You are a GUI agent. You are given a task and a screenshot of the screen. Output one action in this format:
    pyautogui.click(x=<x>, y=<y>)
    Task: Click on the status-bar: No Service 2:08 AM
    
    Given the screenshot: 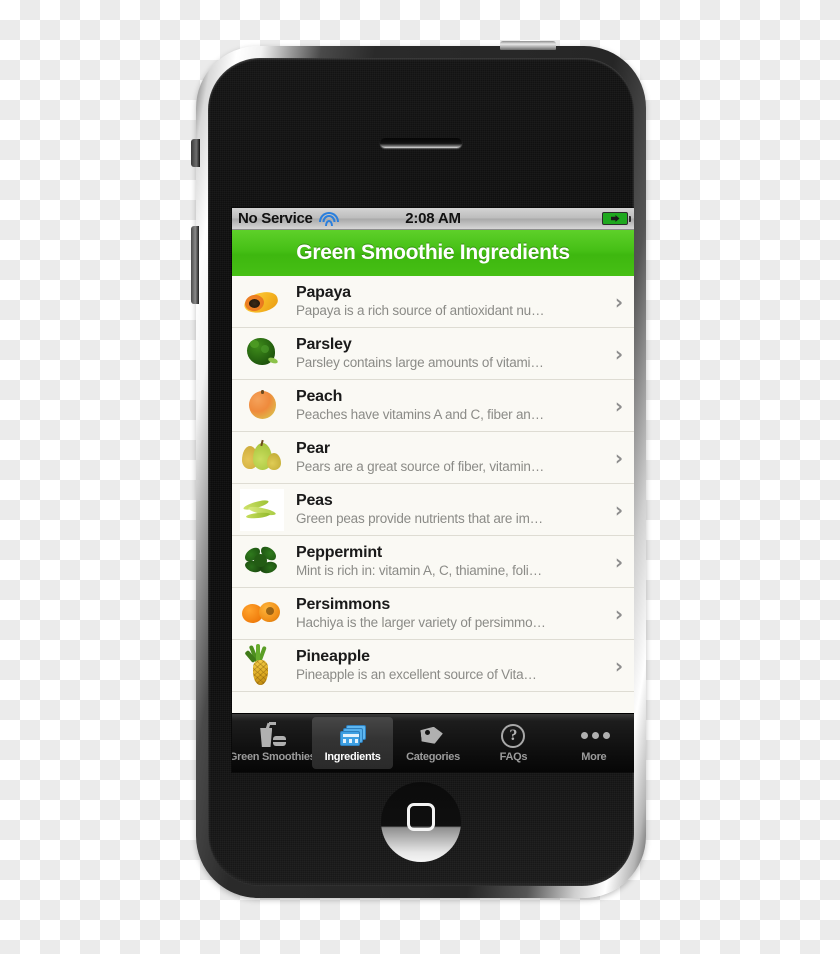 What is the action you would take?
    pyautogui.click(x=433, y=219)
    